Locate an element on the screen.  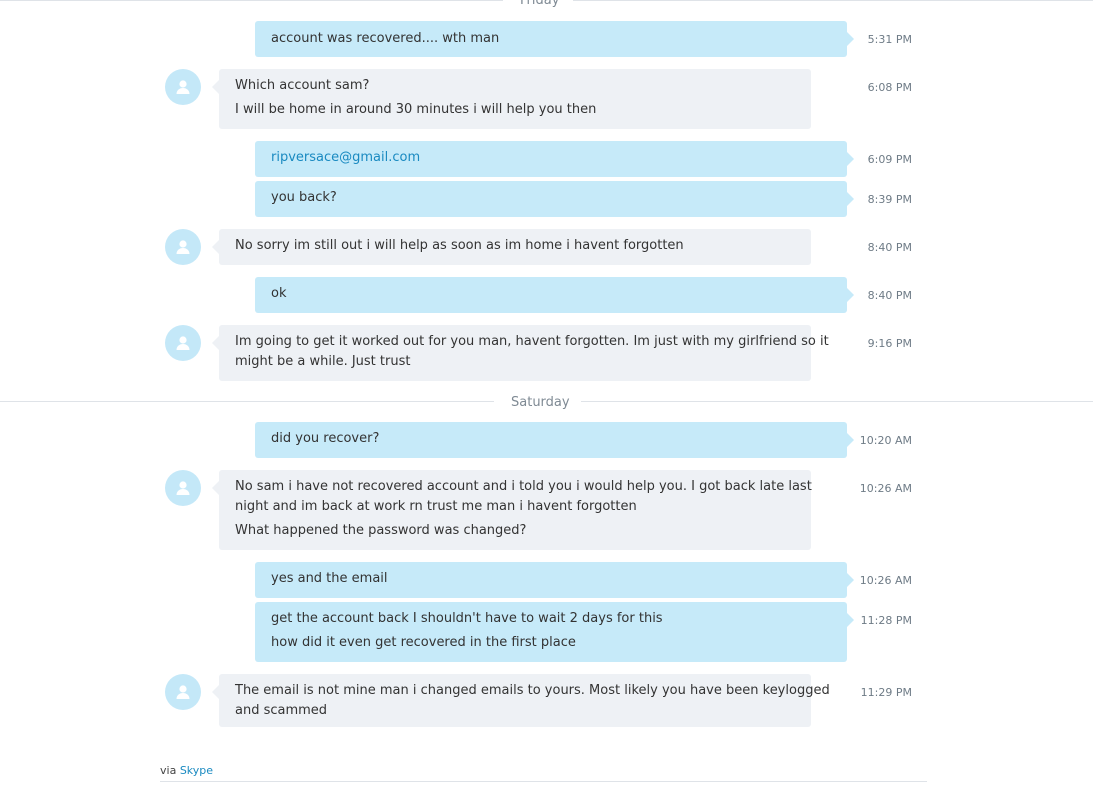
message-bubble-outgoing: ok is located at coordinates (554, 295).